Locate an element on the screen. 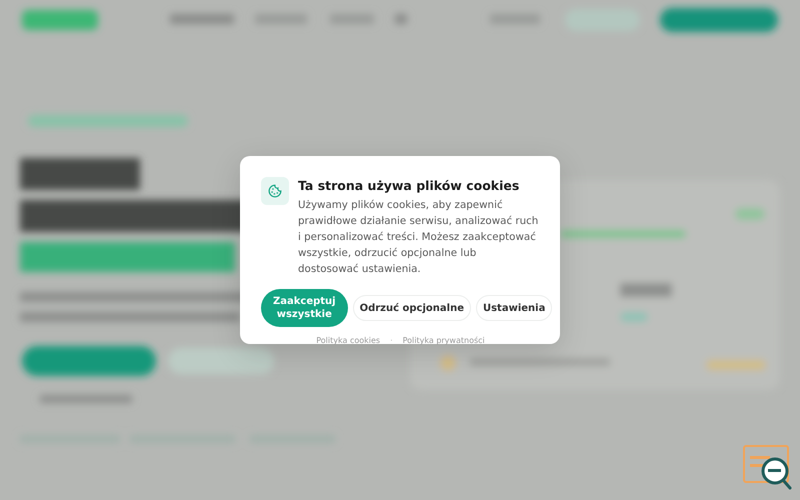 Image resolution: width=800 pixels, height=500 pixels. cookie-icon is located at coordinates (275, 191).